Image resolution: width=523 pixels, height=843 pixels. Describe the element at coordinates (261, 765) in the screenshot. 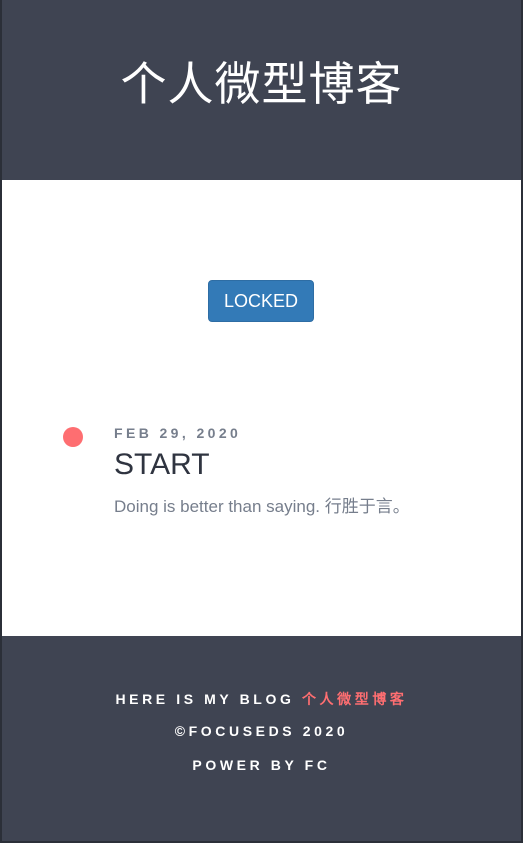

I see `footer-powered-by: POWER BY FC` at that location.